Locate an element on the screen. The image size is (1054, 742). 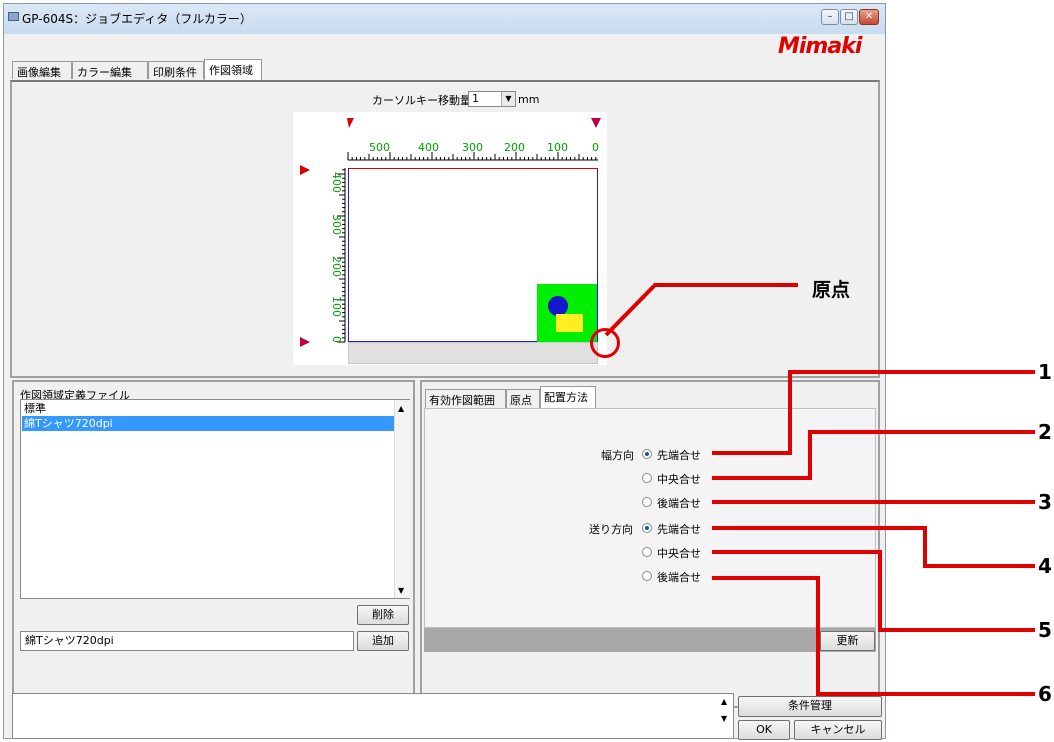
callout-5: 5 is located at coordinates (1045, 630).